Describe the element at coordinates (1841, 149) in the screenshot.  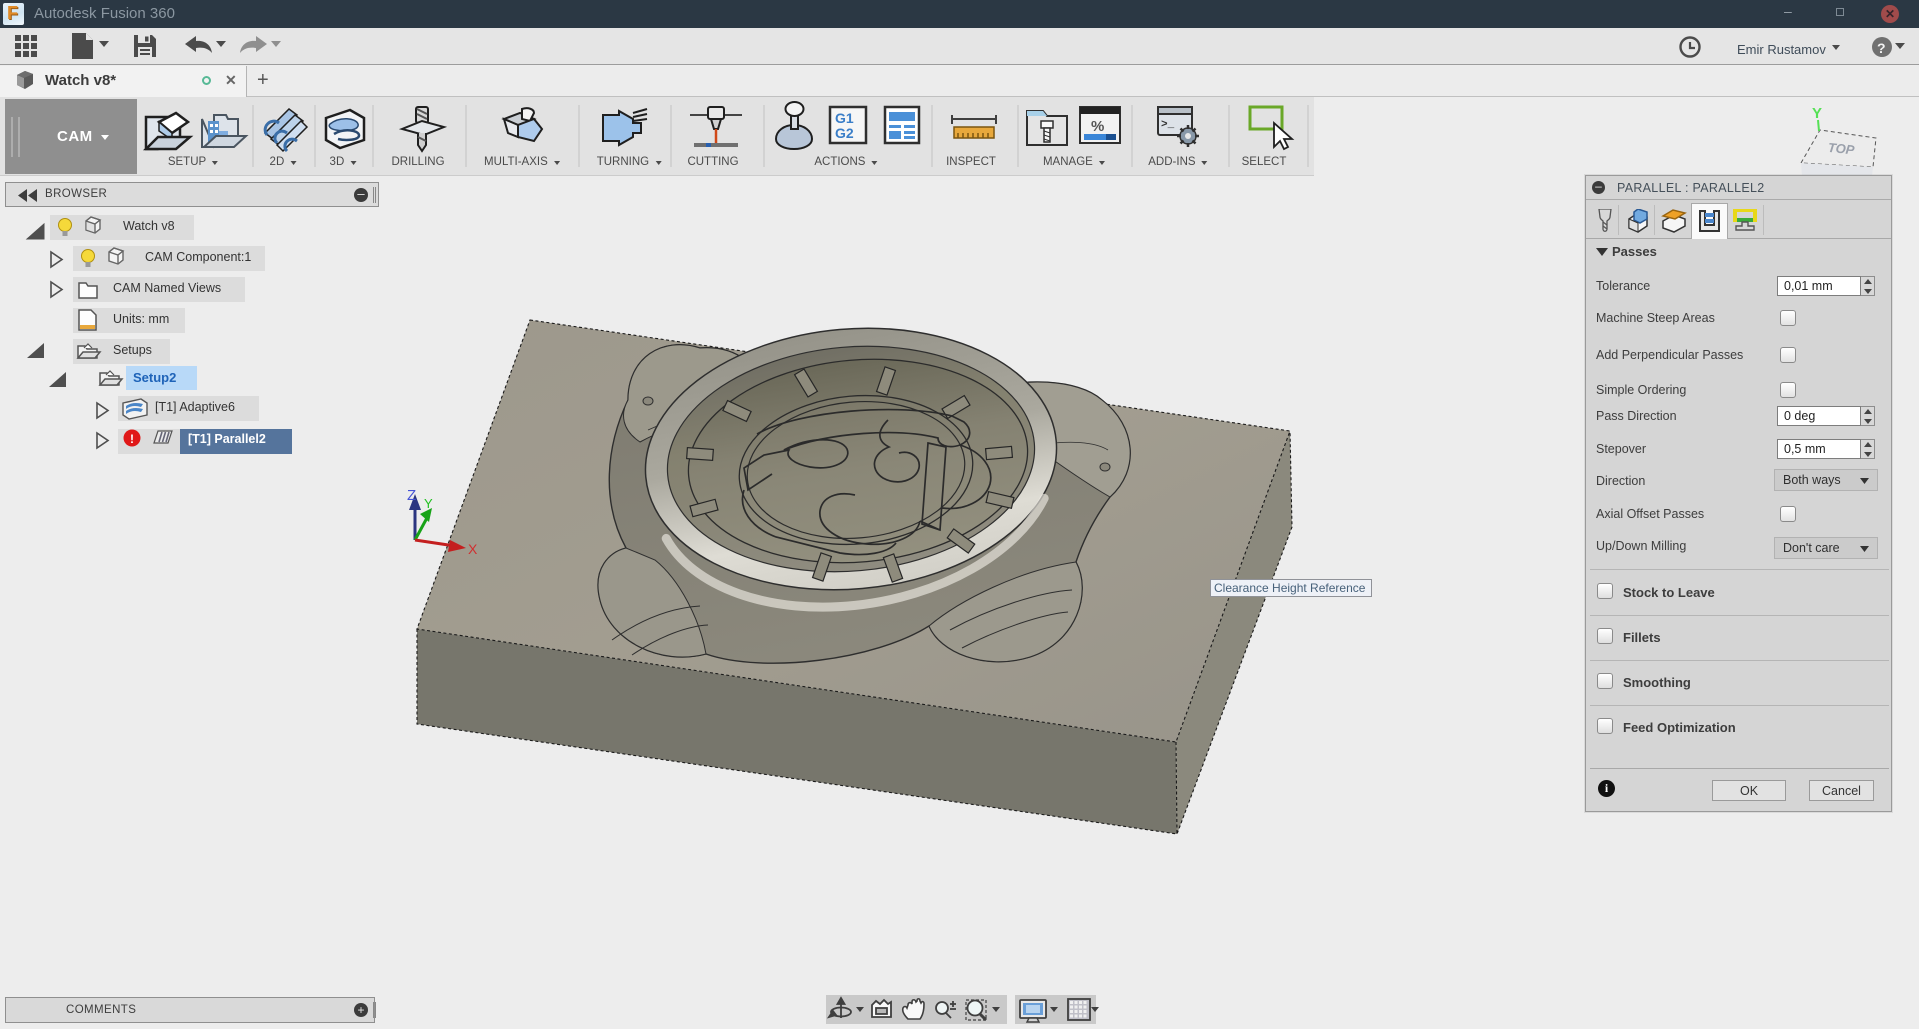
I see `svg-text: TOP` at that location.